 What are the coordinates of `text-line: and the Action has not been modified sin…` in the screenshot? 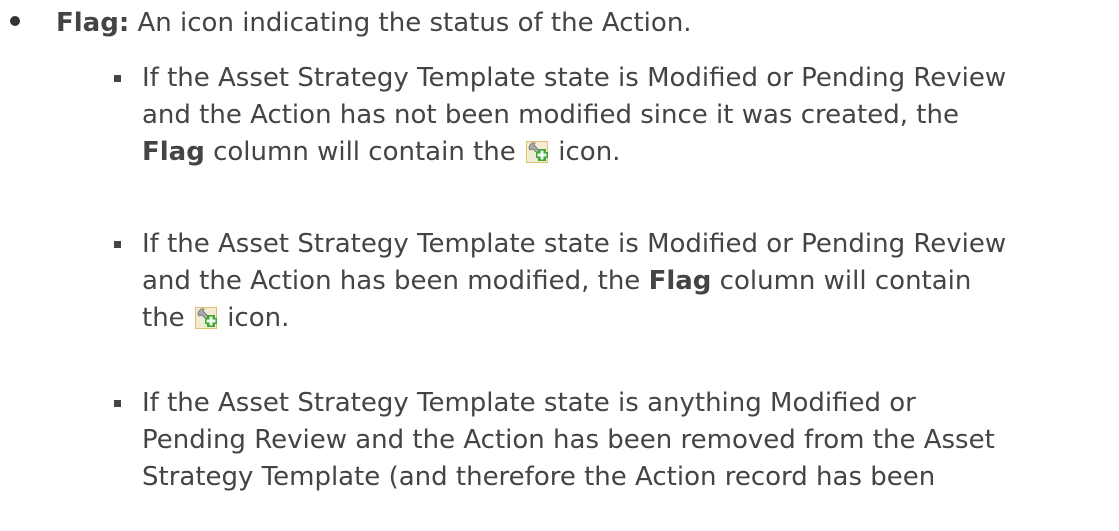 It's located at (550, 115).